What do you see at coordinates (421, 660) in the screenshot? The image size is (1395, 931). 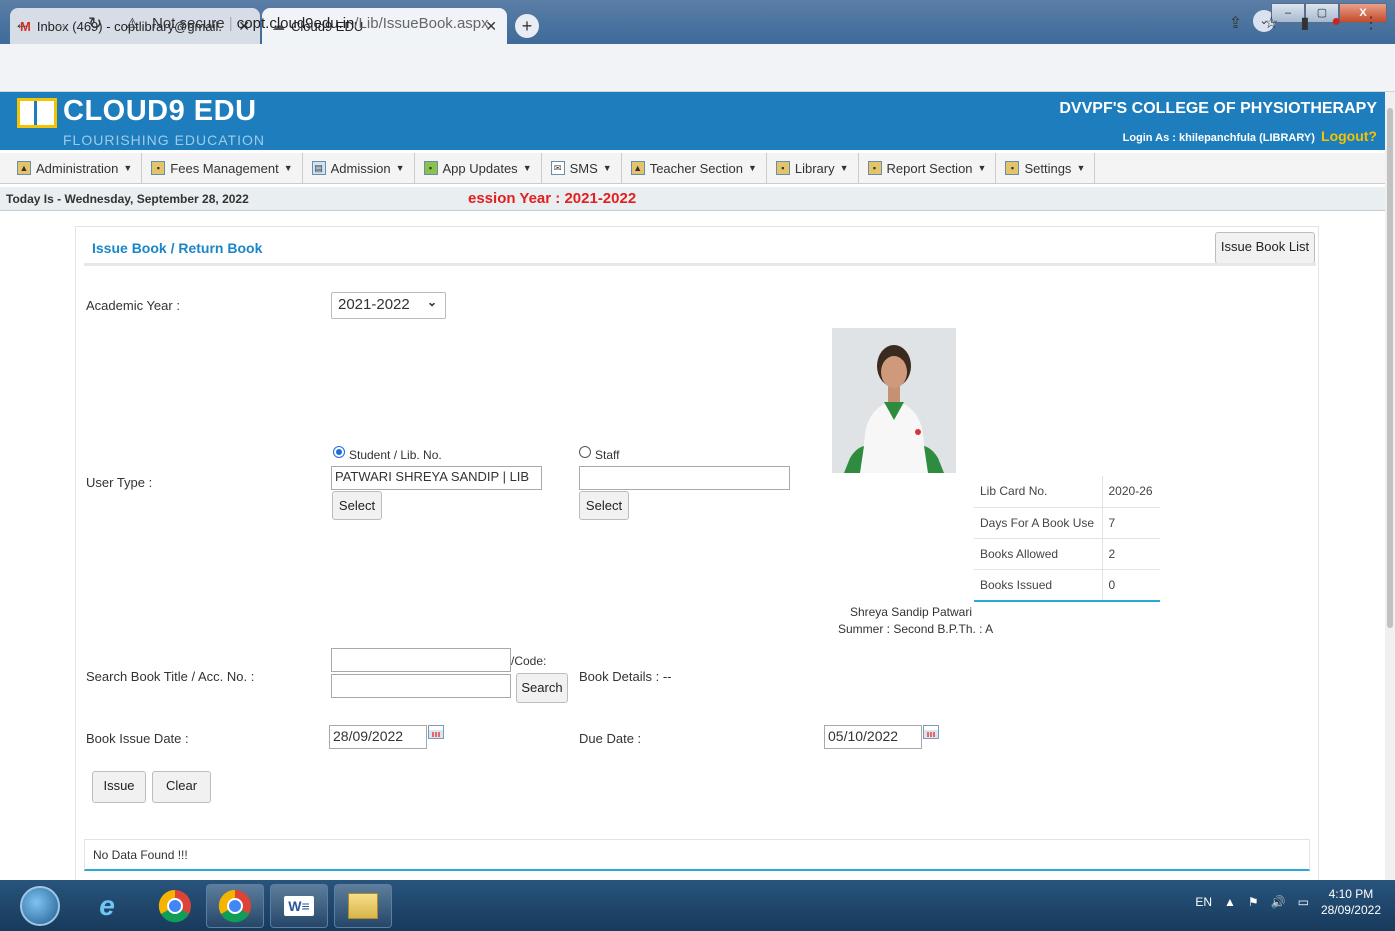 I see `book-title-input` at bounding box center [421, 660].